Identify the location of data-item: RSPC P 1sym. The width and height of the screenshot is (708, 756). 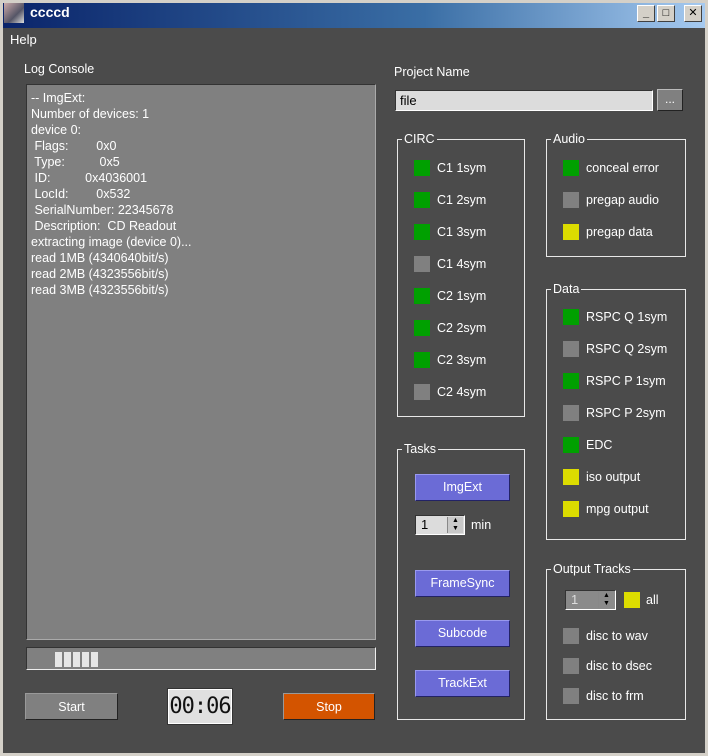
(614, 381).